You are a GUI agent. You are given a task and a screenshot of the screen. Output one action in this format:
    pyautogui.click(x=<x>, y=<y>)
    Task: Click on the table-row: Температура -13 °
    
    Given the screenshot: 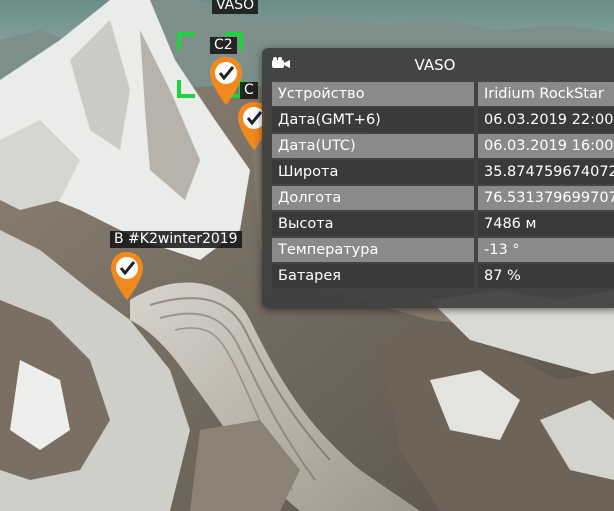 What is the action you would take?
    pyautogui.click(x=443, y=250)
    